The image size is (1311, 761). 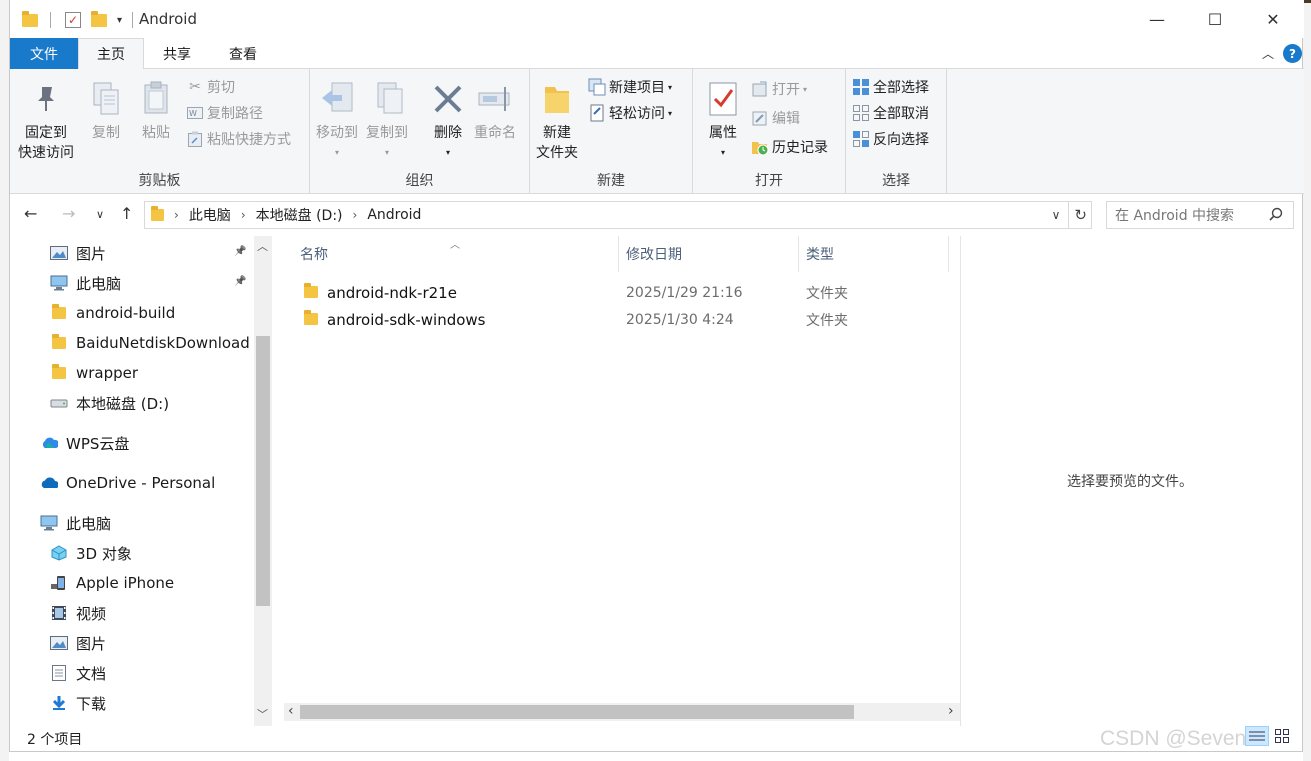 What do you see at coordinates (78, 703) in the screenshot?
I see `sidebar-item: 下载` at bounding box center [78, 703].